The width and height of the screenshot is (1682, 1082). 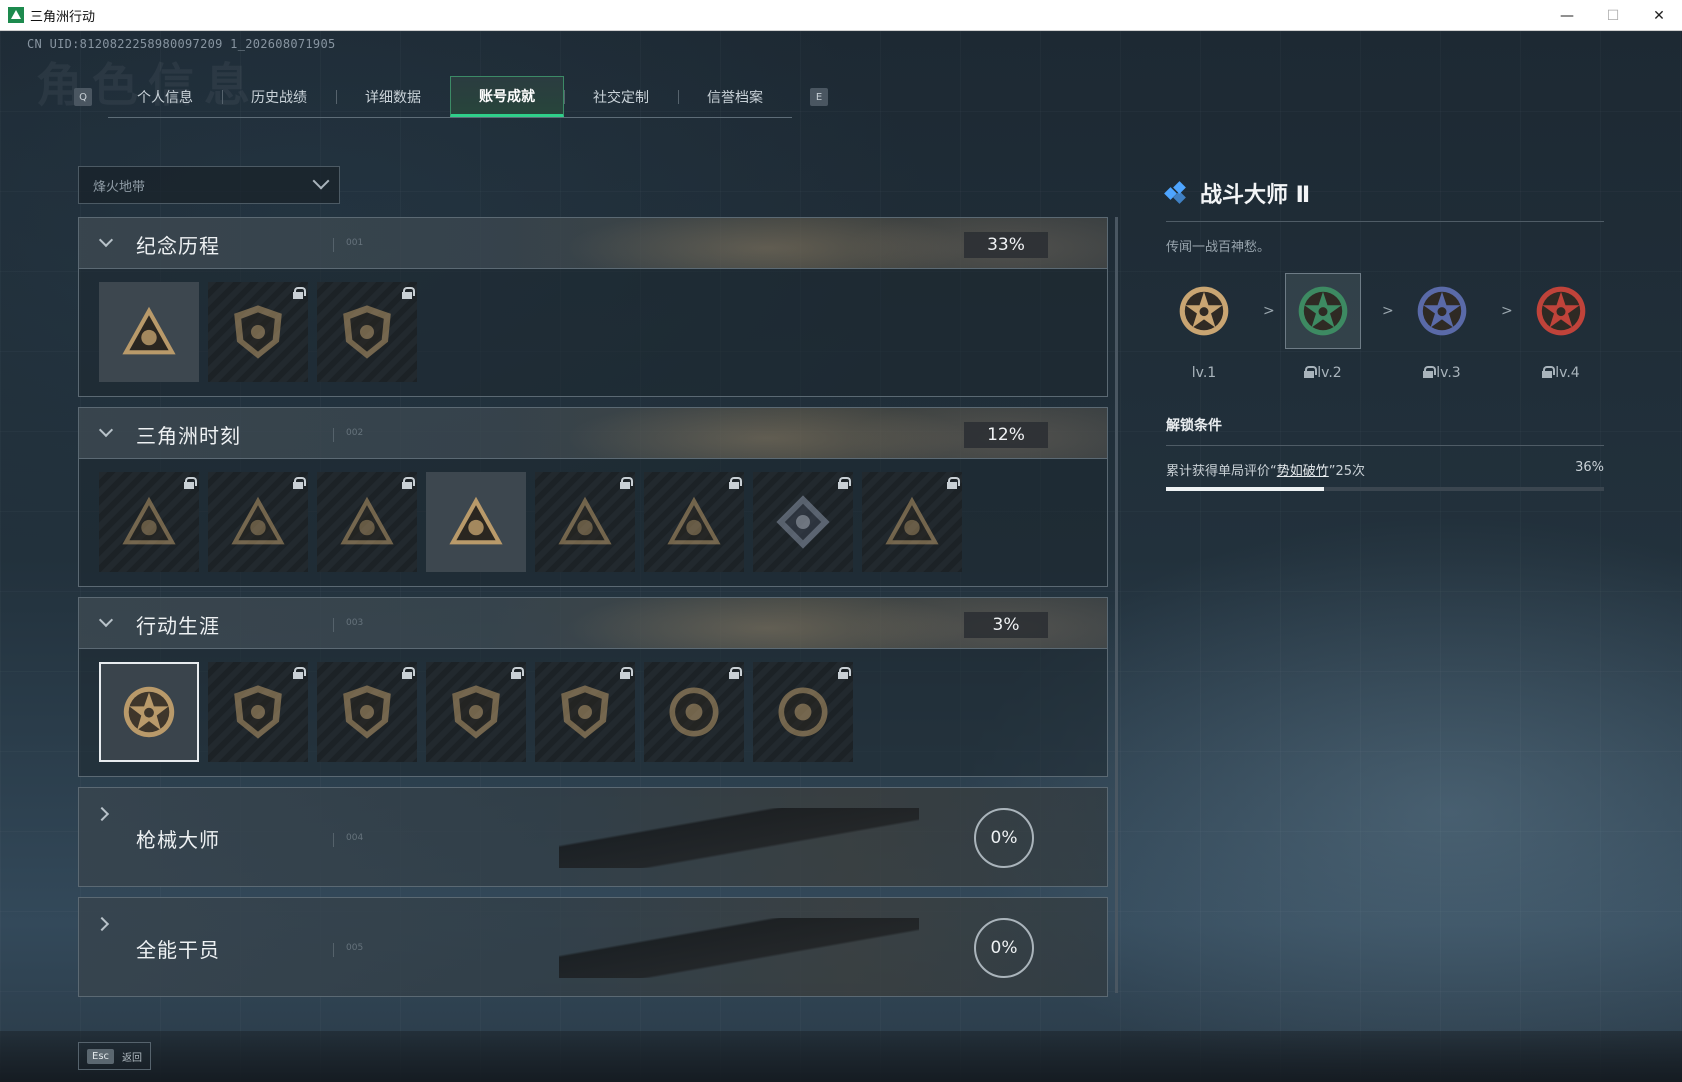 I want to click on chevron-right-icon, so click(x=102, y=924).